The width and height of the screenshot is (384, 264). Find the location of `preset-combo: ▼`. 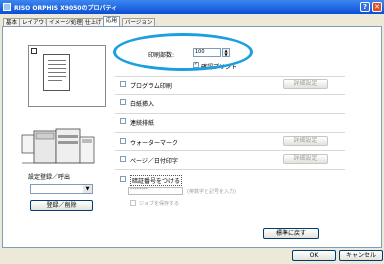

preset-combo: ▼ is located at coordinates (61, 189).